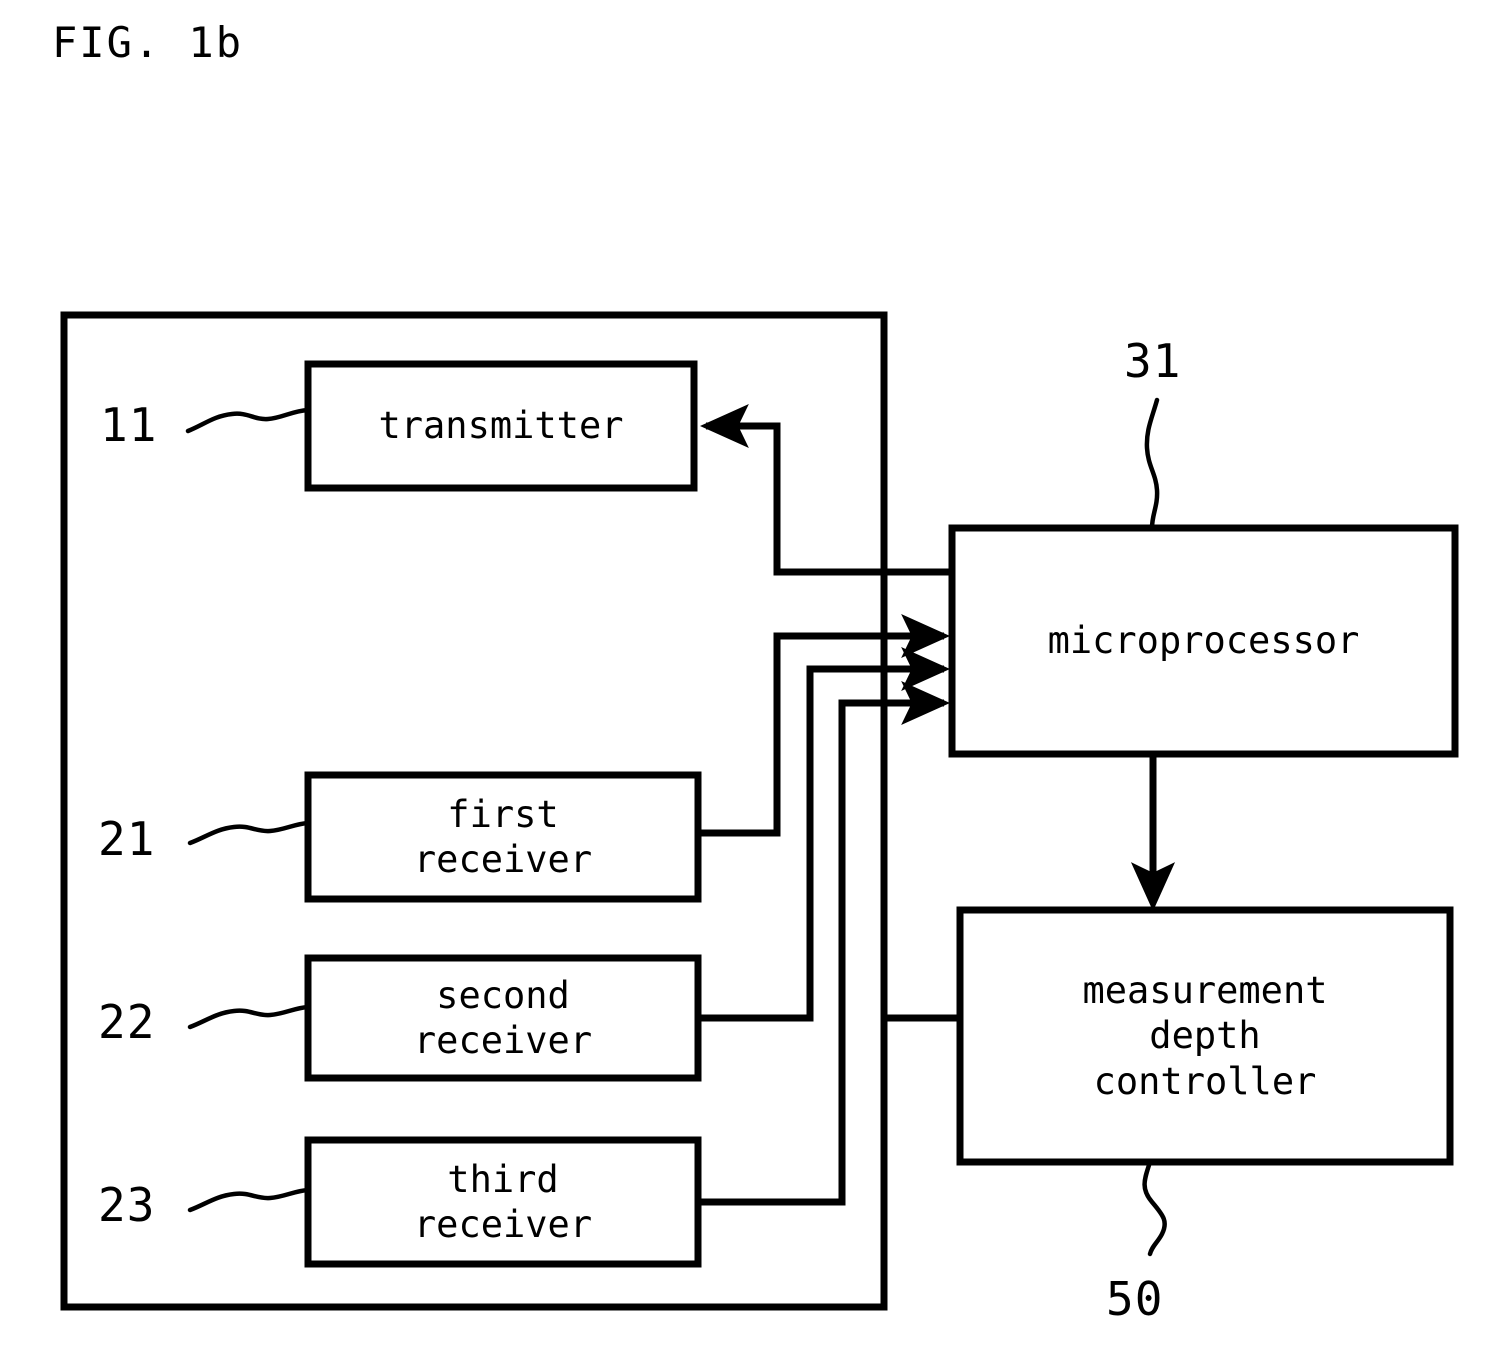 Image resolution: width=1509 pixels, height=1353 pixels. What do you see at coordinates (127, 839) in the screenshot?
I see `reference-numeral-21: 21` at bounding box center [127, 839].